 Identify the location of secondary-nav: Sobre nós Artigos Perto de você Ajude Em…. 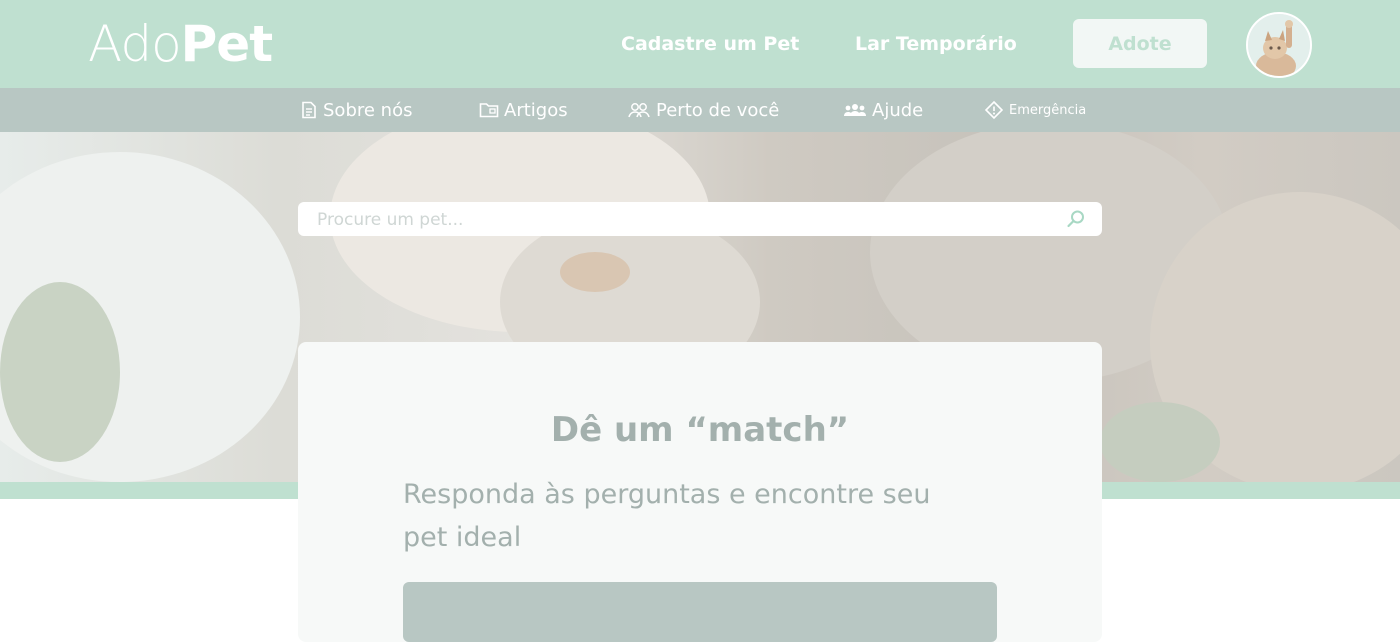
(700, 110).